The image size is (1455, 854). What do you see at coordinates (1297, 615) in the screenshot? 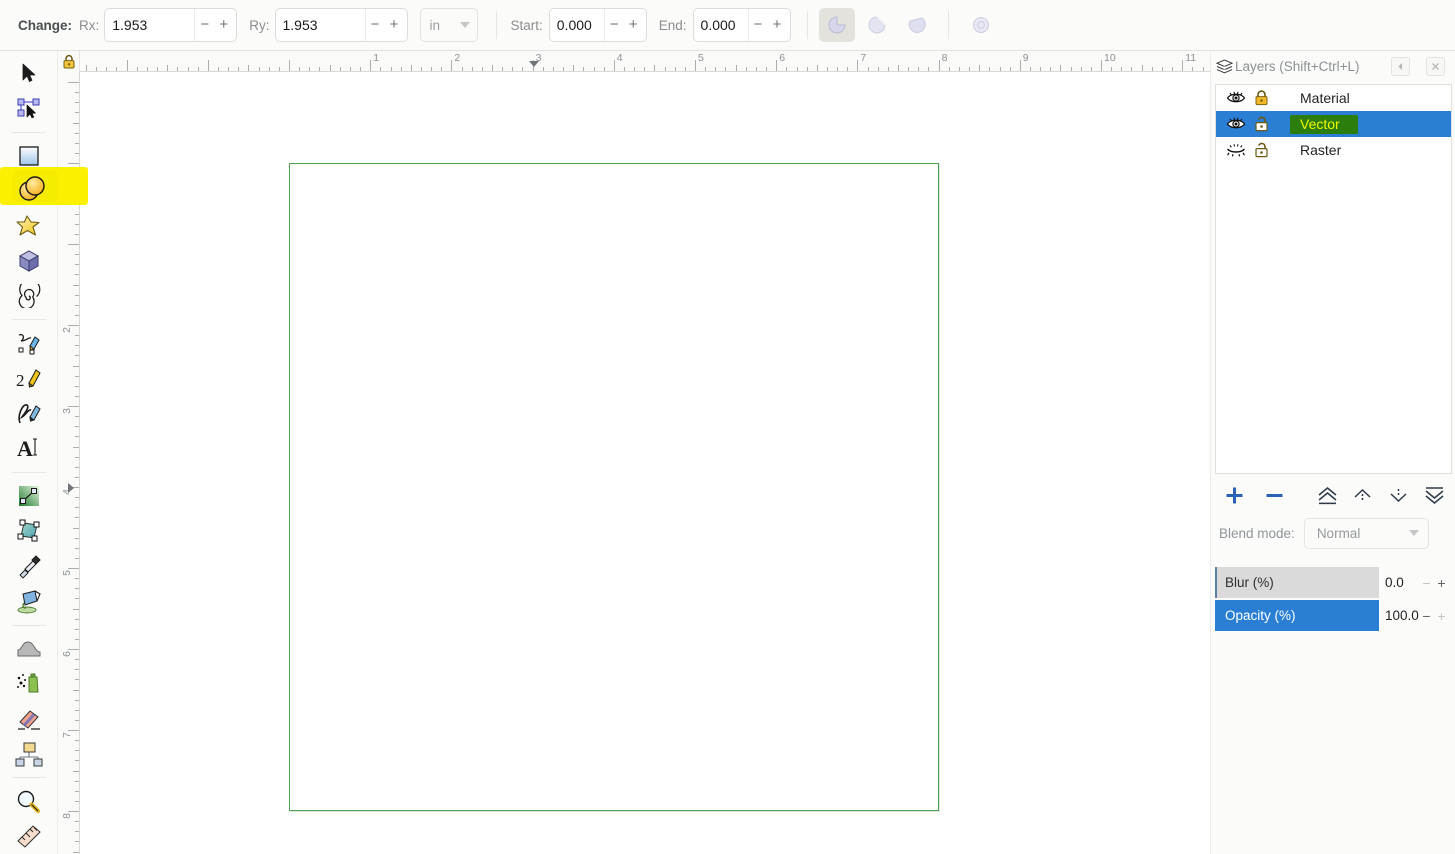
I see `opacity-slider: Opacity (%)` at bounding box center [1297, 615].